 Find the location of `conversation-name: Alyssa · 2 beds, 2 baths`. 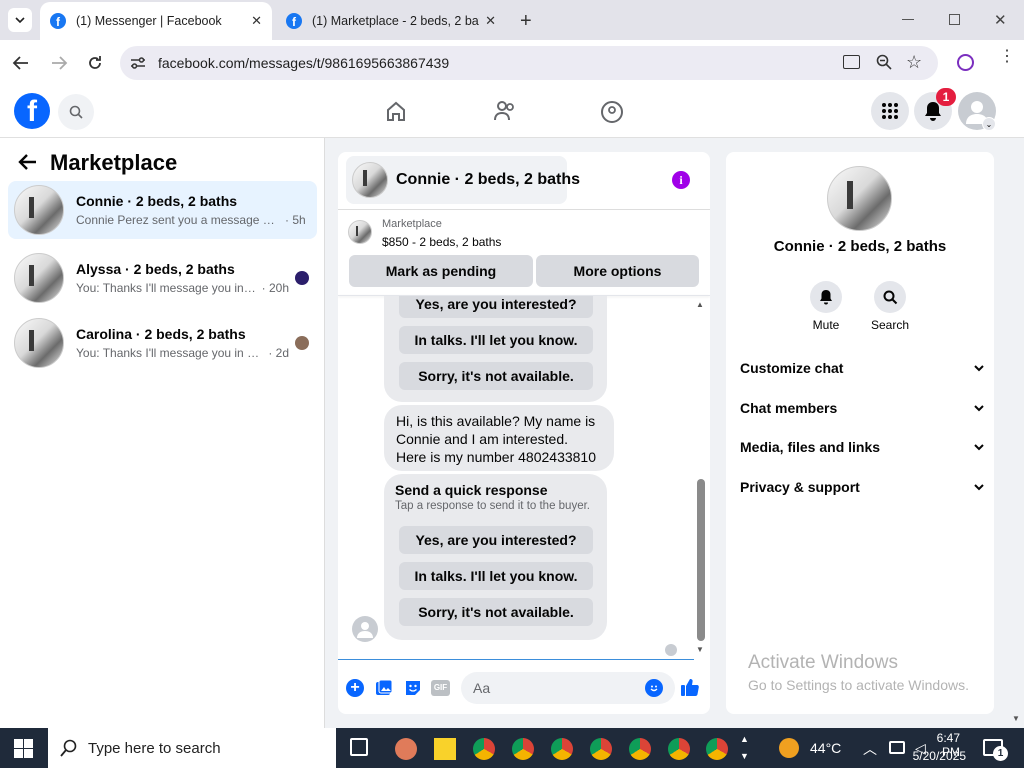

conversation-name: Alyssa · 2 beds, 2 baths is located at coordinates (155, 269).